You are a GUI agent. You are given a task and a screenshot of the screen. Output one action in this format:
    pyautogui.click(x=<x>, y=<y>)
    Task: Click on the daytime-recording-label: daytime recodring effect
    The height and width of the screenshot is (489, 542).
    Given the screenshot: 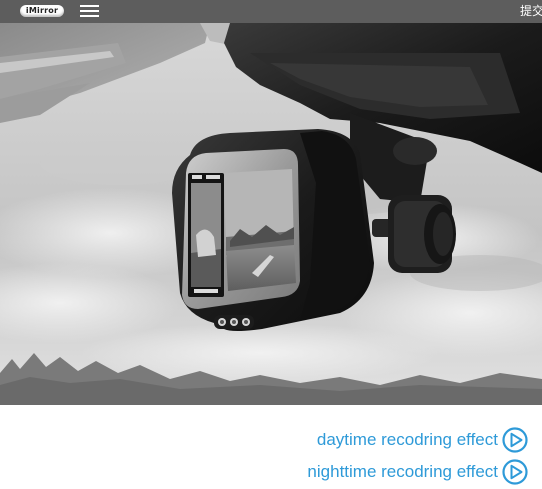 What is the action you would take?
    pyautogui.click(x=407, y=439)
    